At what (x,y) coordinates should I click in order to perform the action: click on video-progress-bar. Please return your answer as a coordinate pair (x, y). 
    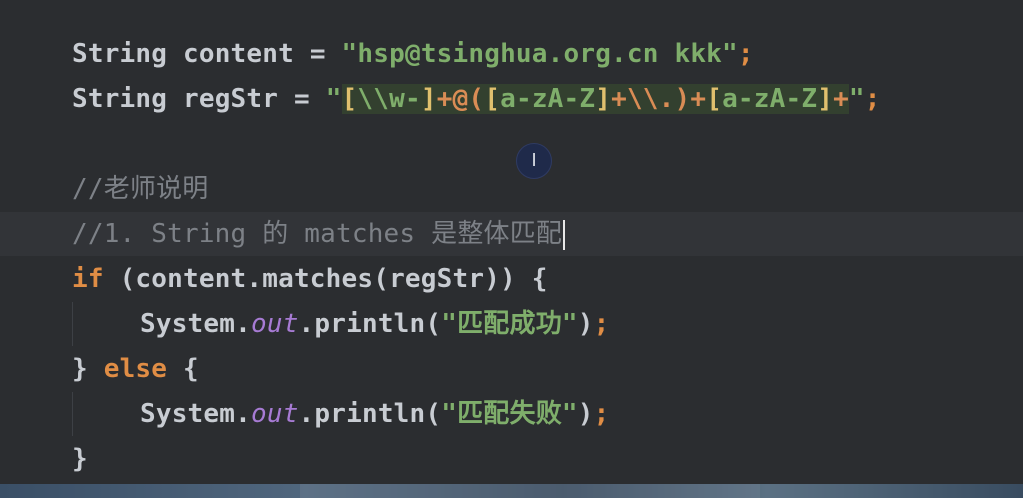
    Looking at the image, I should click on (511, 491).